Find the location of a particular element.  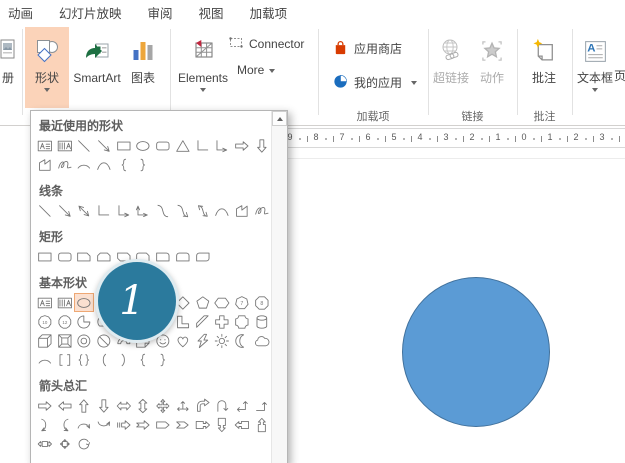

shape-left-bracket is located at coordinates (104, 359).